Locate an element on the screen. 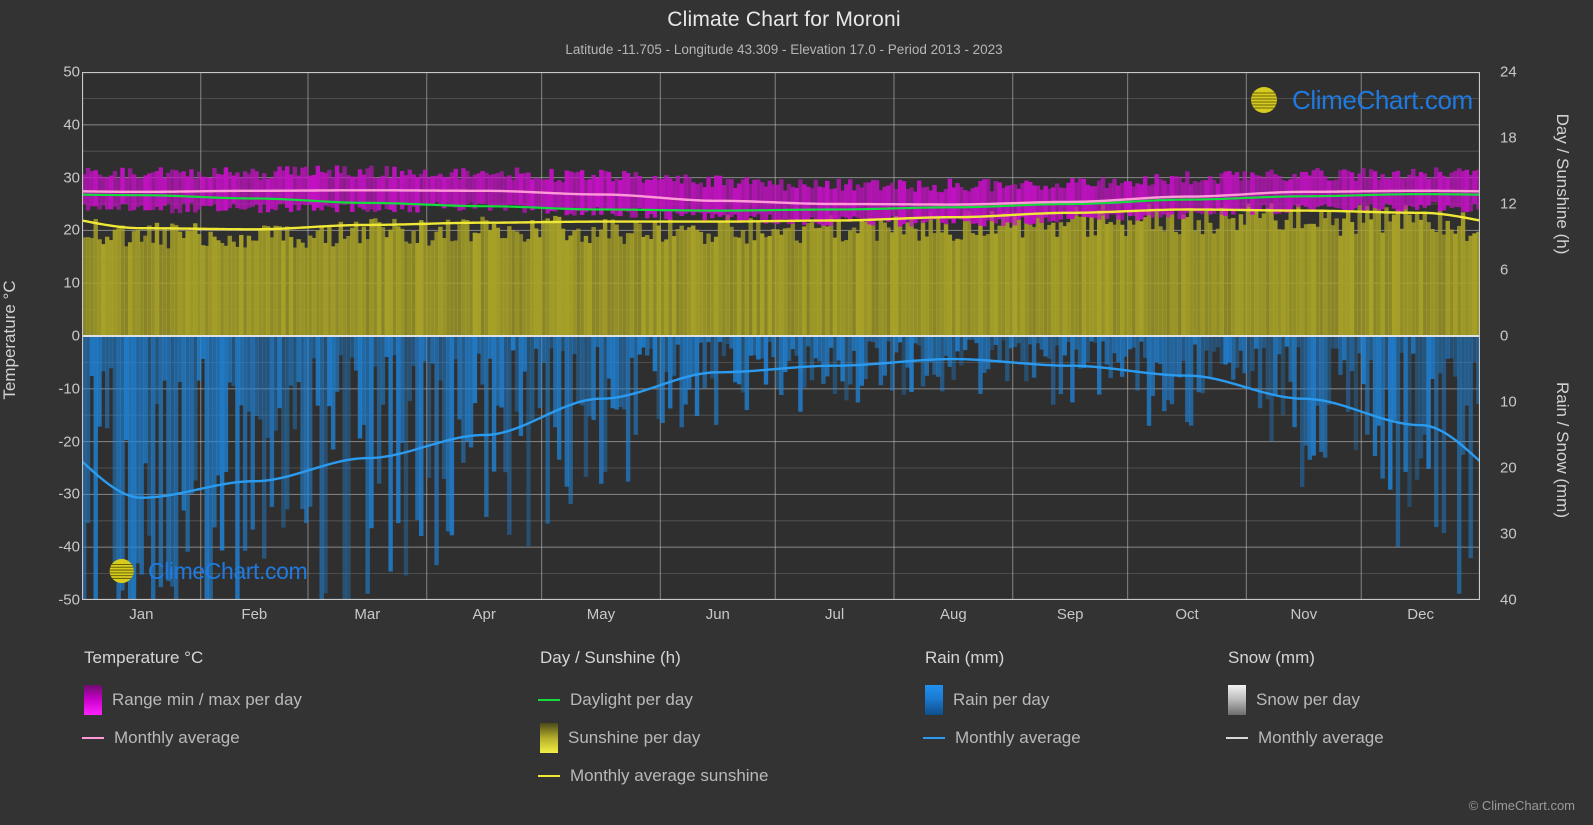  legend-item: Daylight per day is located at coordinates (653, 700).